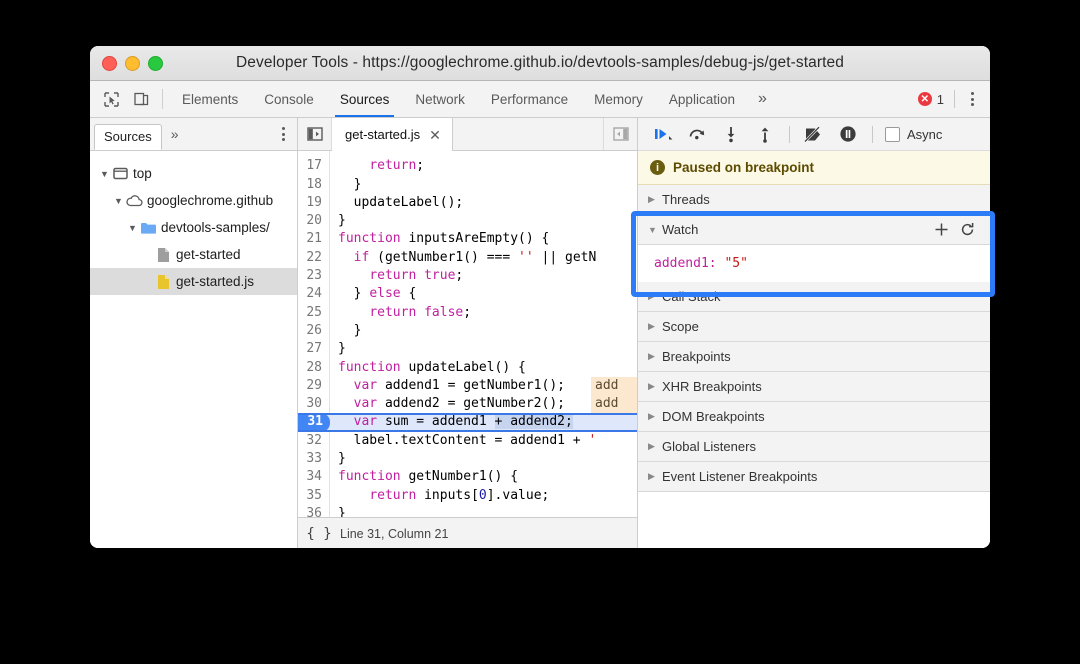 The width and height of the screenshot is (1080, 664). What do you see at coordinates (814, 327) in the screenshot?
I see `debugger-section-scope: ▶ Scope` at bounding box center [814, 327].